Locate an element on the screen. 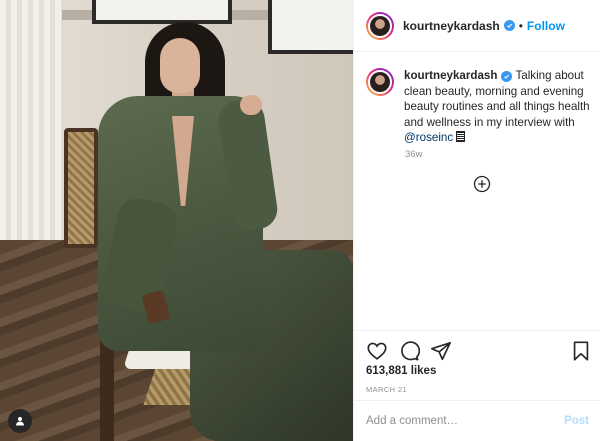 The width and height of the screenshot is (600, 441). photo-curtain is located at coordinates (31, 130).